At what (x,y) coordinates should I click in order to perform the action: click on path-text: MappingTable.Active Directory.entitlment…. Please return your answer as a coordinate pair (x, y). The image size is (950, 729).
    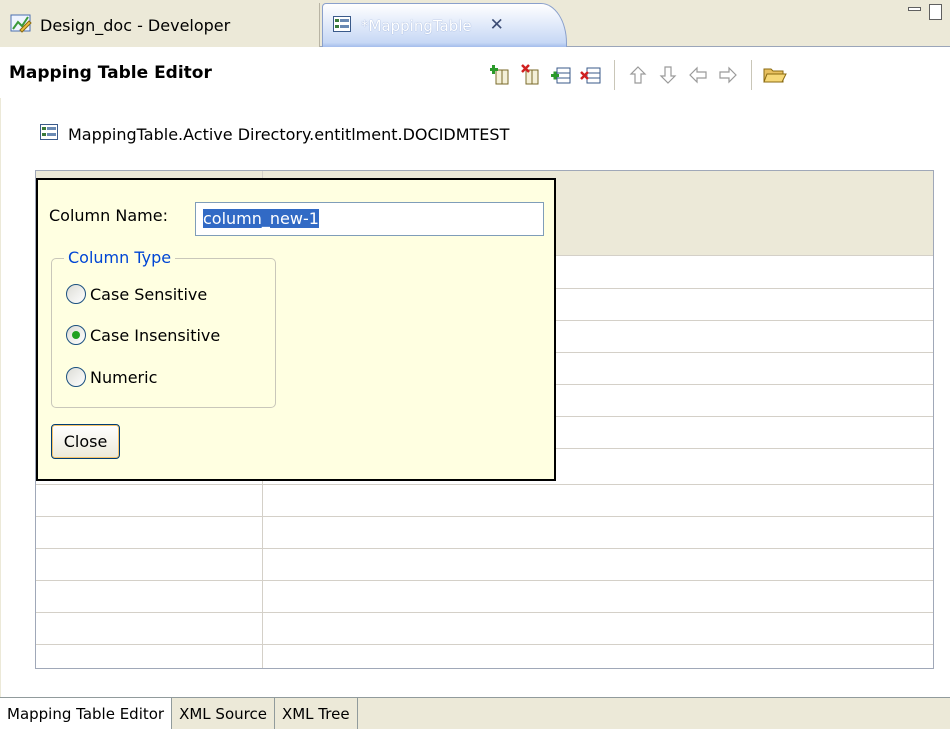
    Looking at the image, I should click on (289, 134).